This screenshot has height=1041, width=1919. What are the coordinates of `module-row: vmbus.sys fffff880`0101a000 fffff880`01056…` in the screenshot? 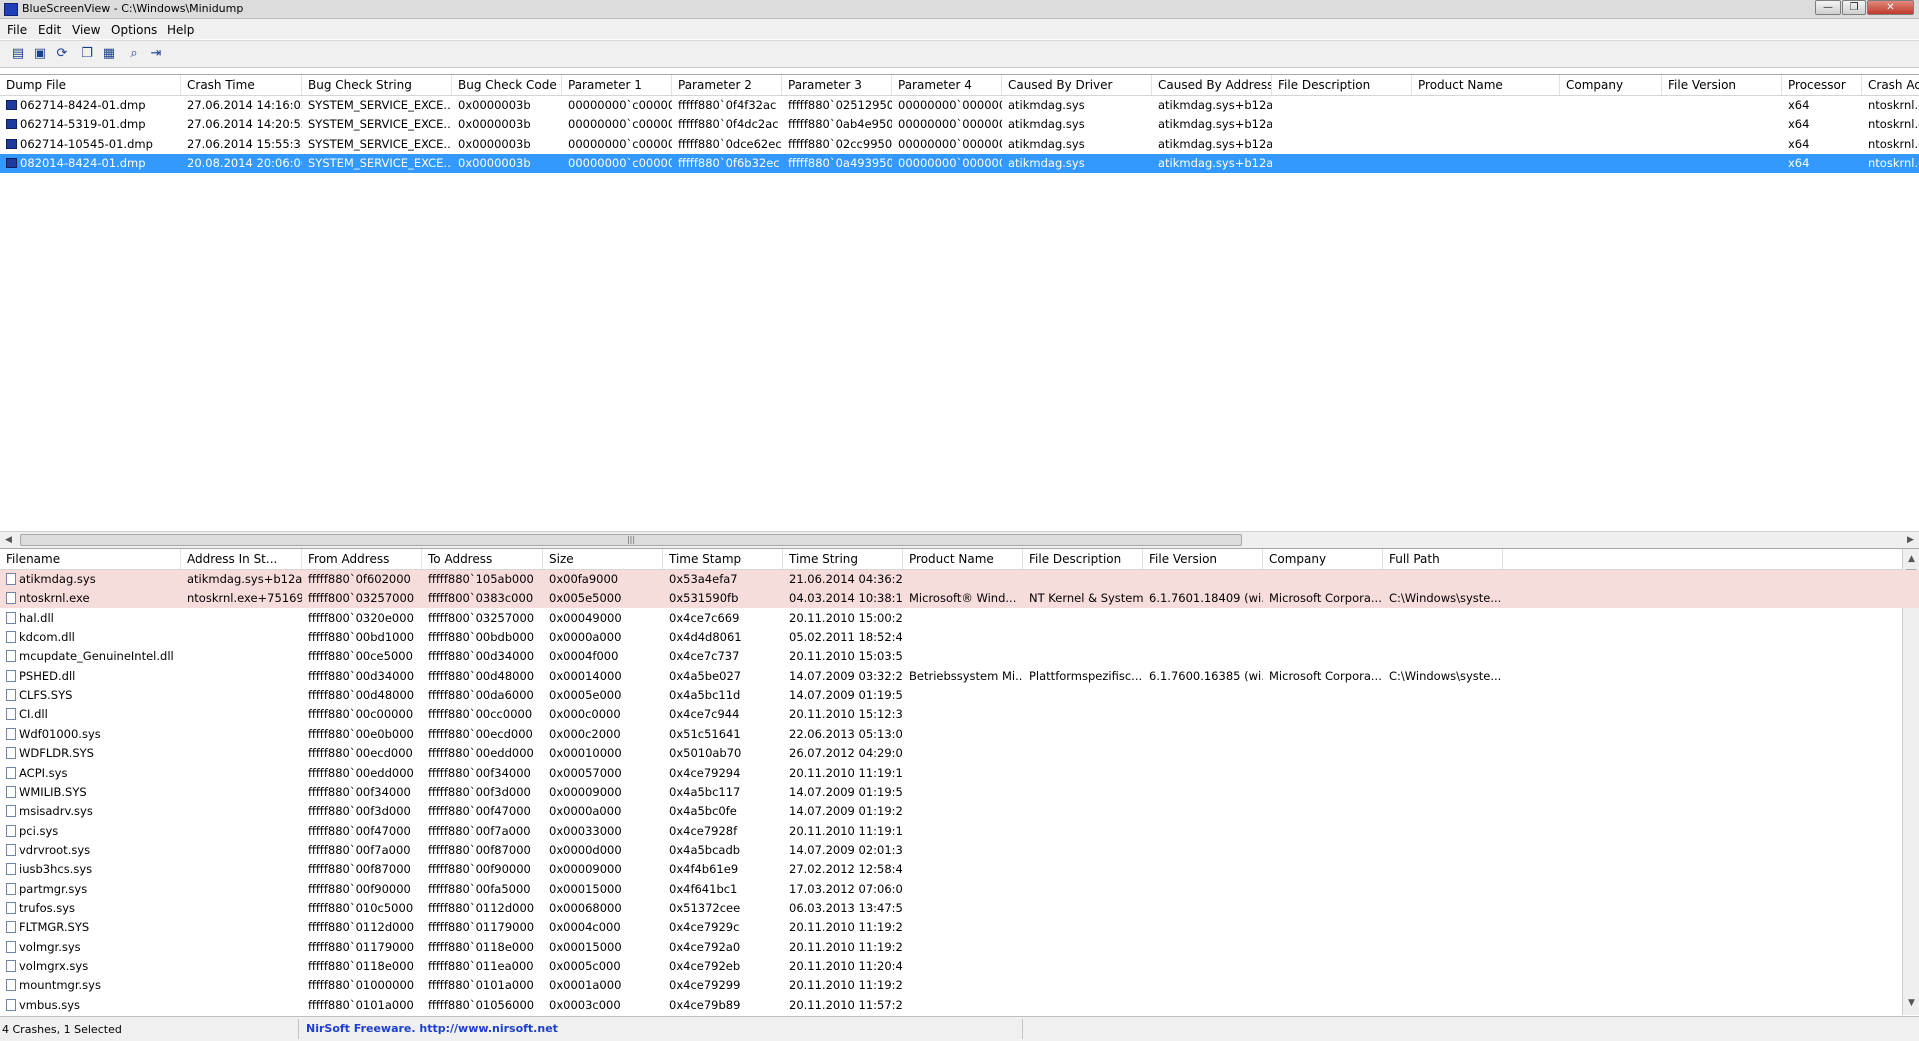 It's located at (959, 1005).